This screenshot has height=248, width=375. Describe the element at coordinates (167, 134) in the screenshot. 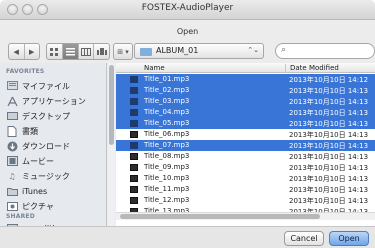

I see `file-name: Title_06.mp3` at that location.